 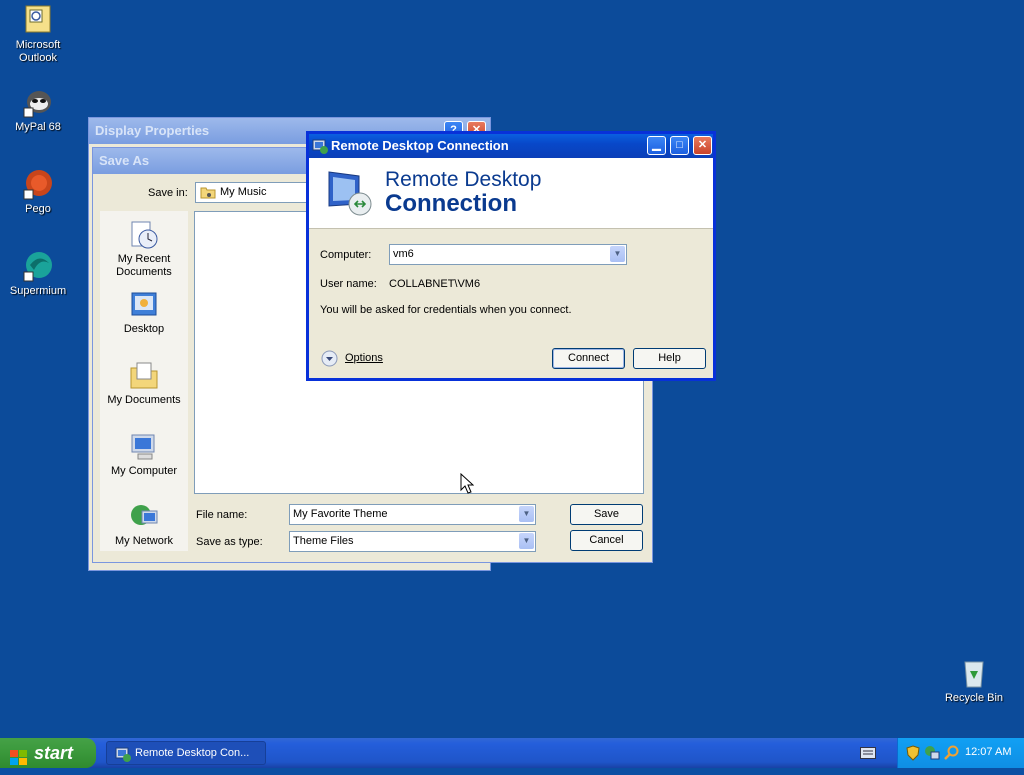 I want to click on computer-label: Computer:, so click(x=346, y=255).